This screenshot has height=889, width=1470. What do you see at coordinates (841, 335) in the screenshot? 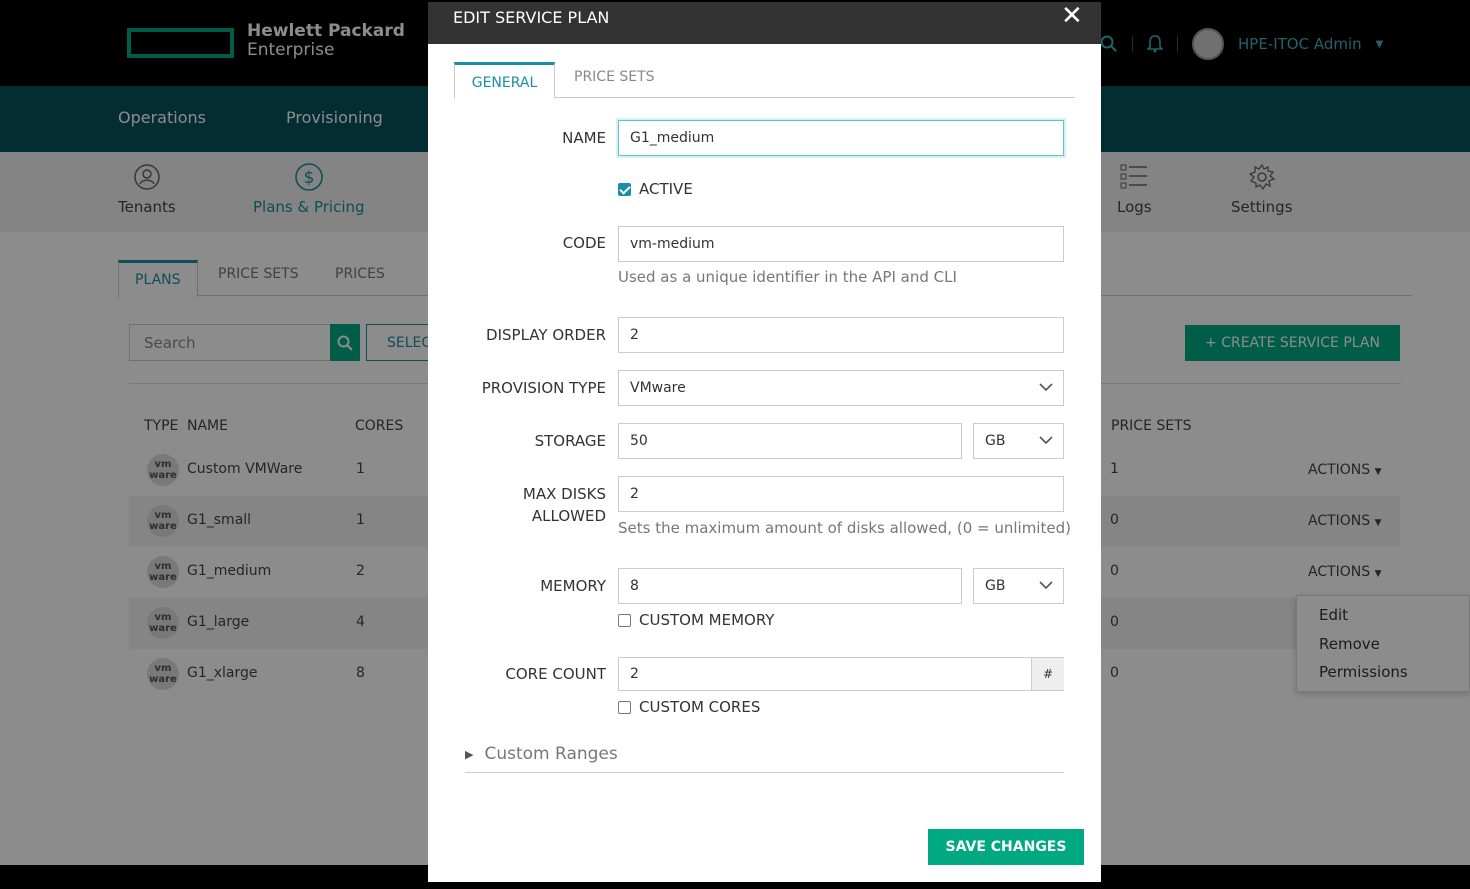
I see `display-order-input: 2` at bounding box center [841, 335].